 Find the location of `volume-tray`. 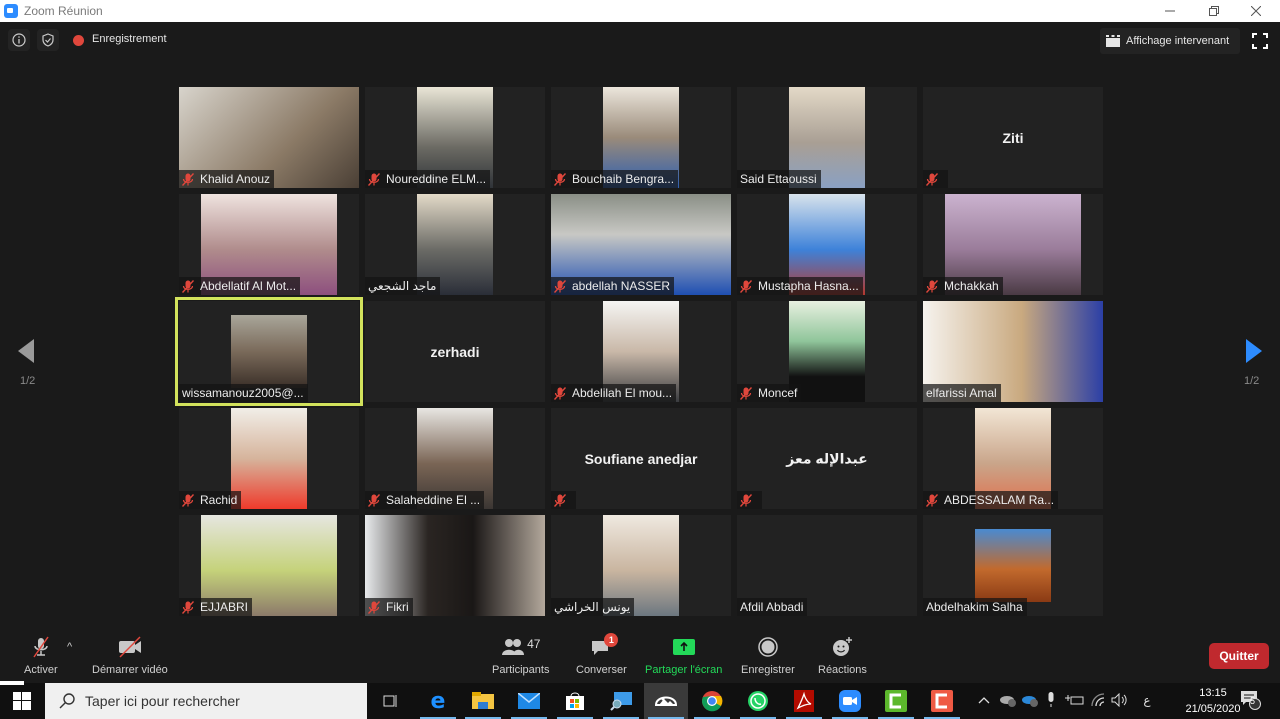

volume-tray is located at coordinates (1120, 700).